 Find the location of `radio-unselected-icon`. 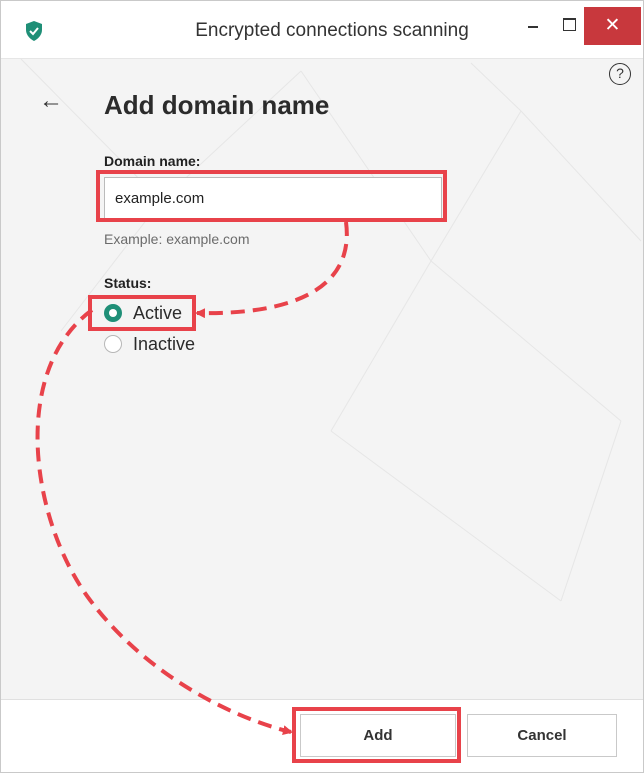

radio-unselected-icon is located at coordinates (113, 344).